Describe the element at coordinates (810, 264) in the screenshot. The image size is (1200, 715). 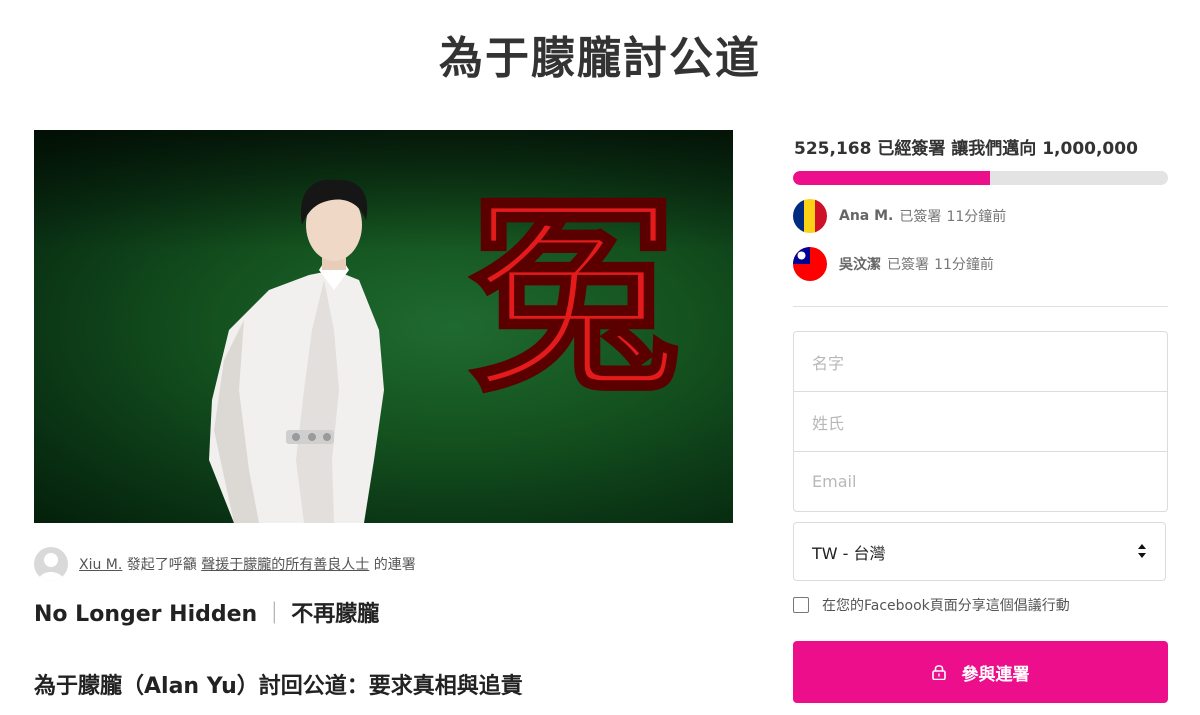
I see `taiwan-flag-icon` at that location.